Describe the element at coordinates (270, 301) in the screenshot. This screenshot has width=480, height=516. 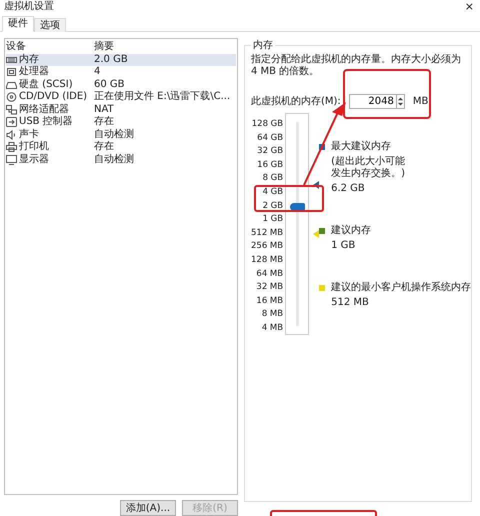
I see `tick-label: 16 MB` at that location.